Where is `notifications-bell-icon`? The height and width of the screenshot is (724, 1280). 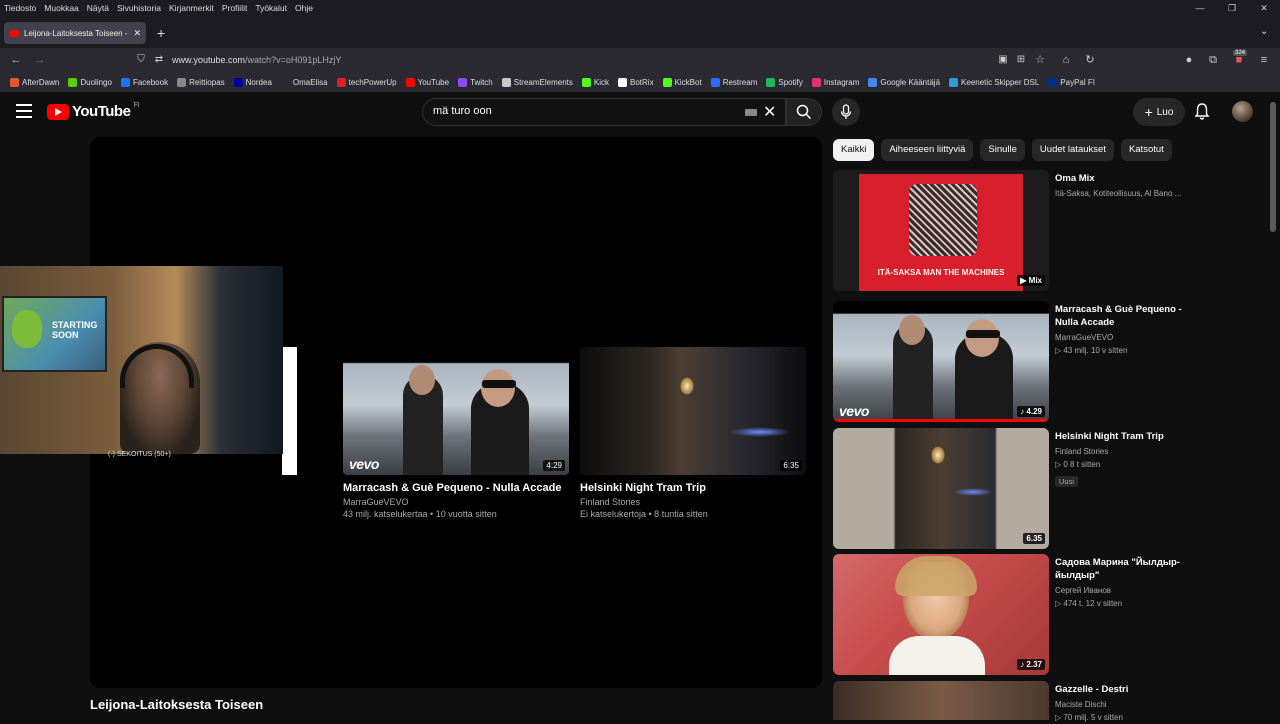 notifications-bell-icon is located at coordinates (1204, 112).